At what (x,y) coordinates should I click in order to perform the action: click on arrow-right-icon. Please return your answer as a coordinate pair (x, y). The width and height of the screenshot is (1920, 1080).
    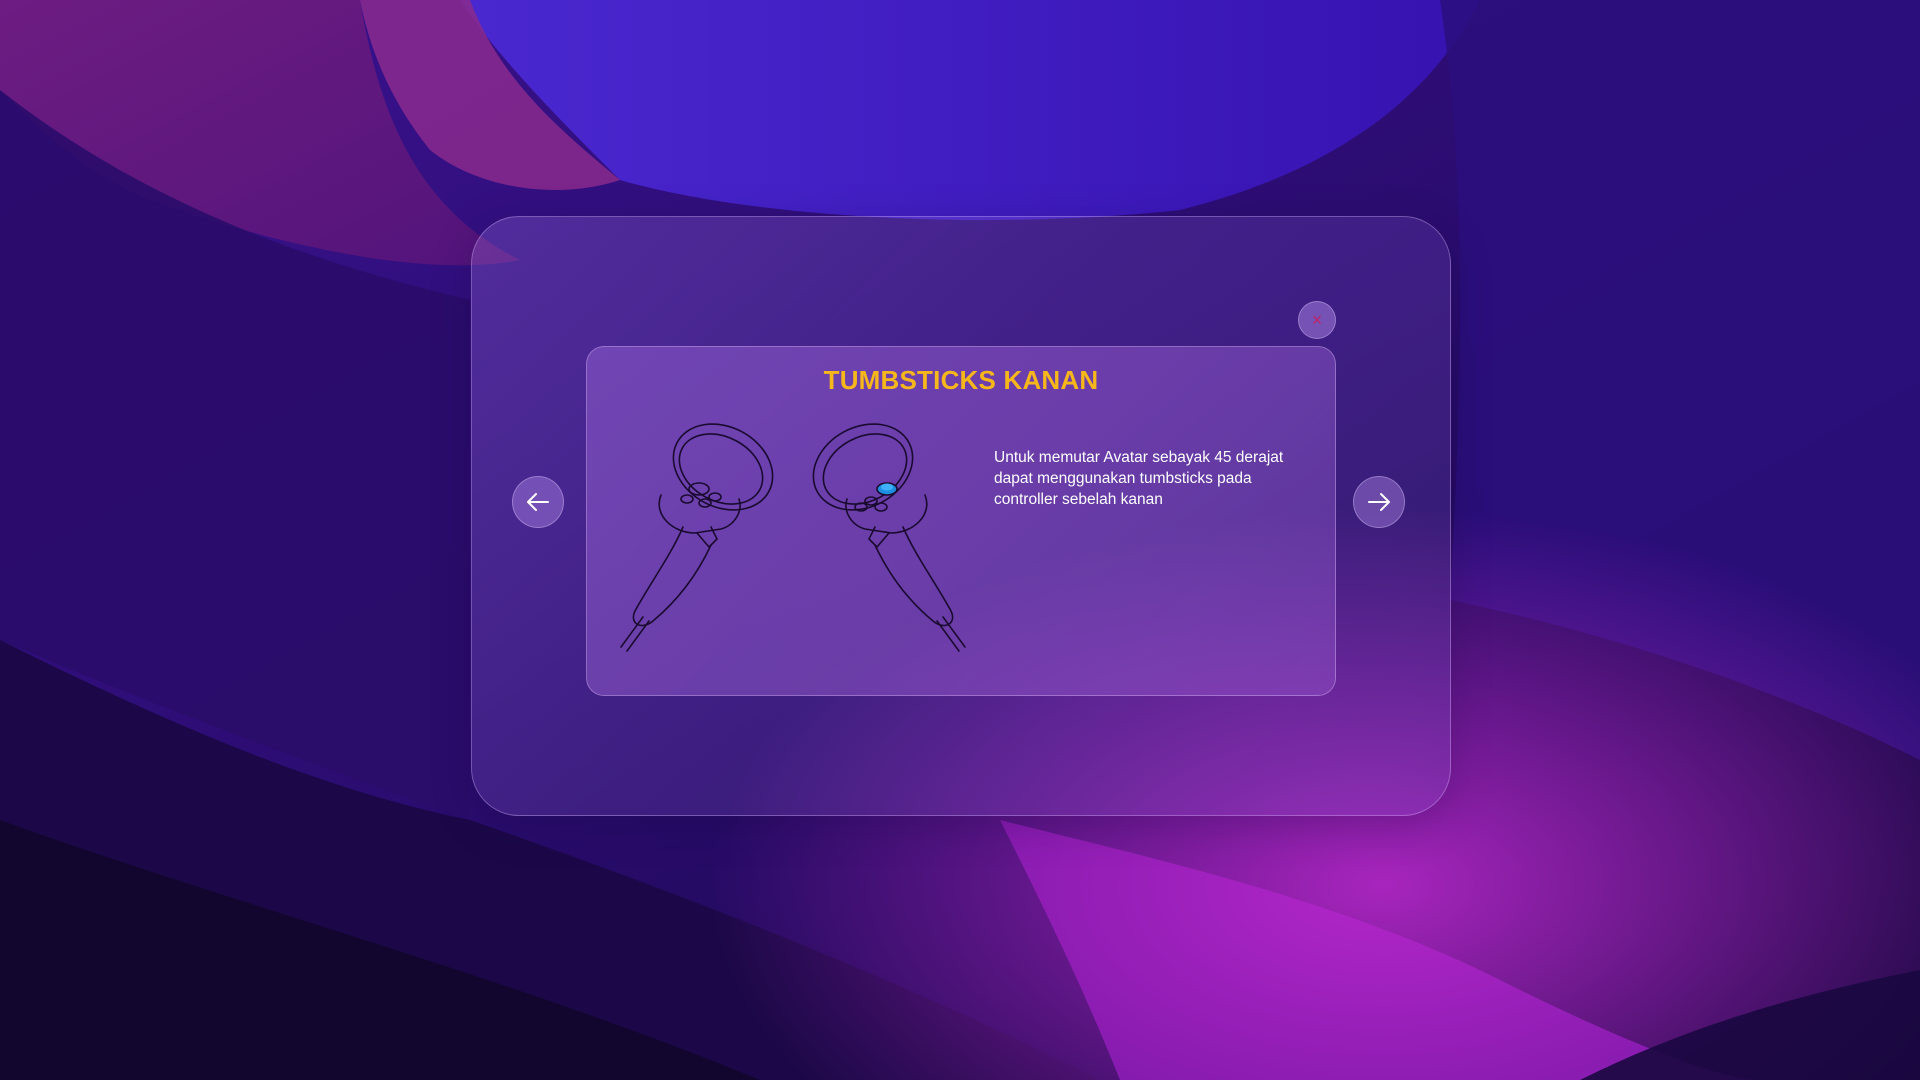
    Looking at the image, I should click on (1379, 502).